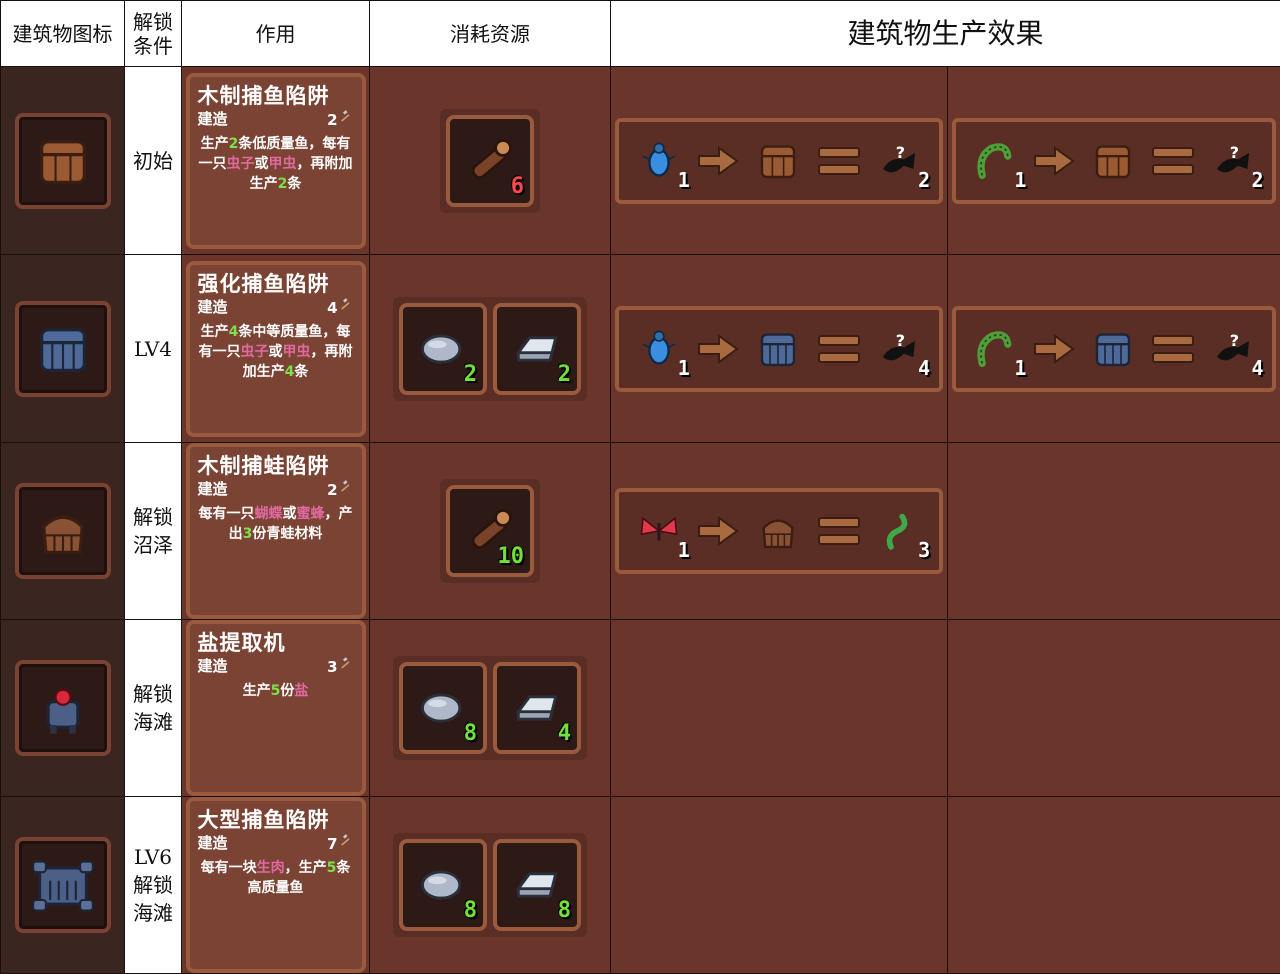 Image resolution: width=1280 pixels, height=974 pixels. Describe the element at coordinates (490, 531) in the screenshot. I see `resource-group: 10` at that location.